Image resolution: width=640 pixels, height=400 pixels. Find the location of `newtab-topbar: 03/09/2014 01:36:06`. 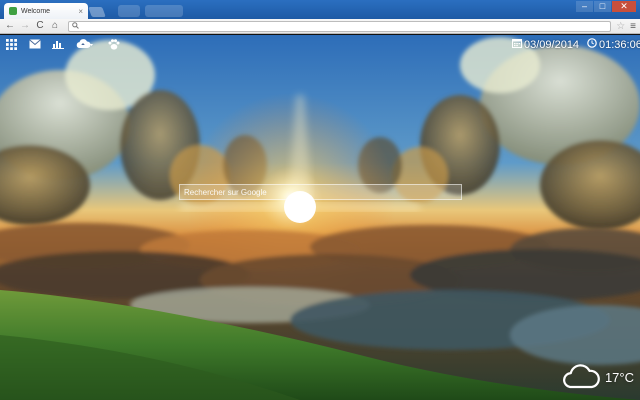

newtab-topbar: 03/09/2014 01:36:06 is located at coordinates (320, 45).